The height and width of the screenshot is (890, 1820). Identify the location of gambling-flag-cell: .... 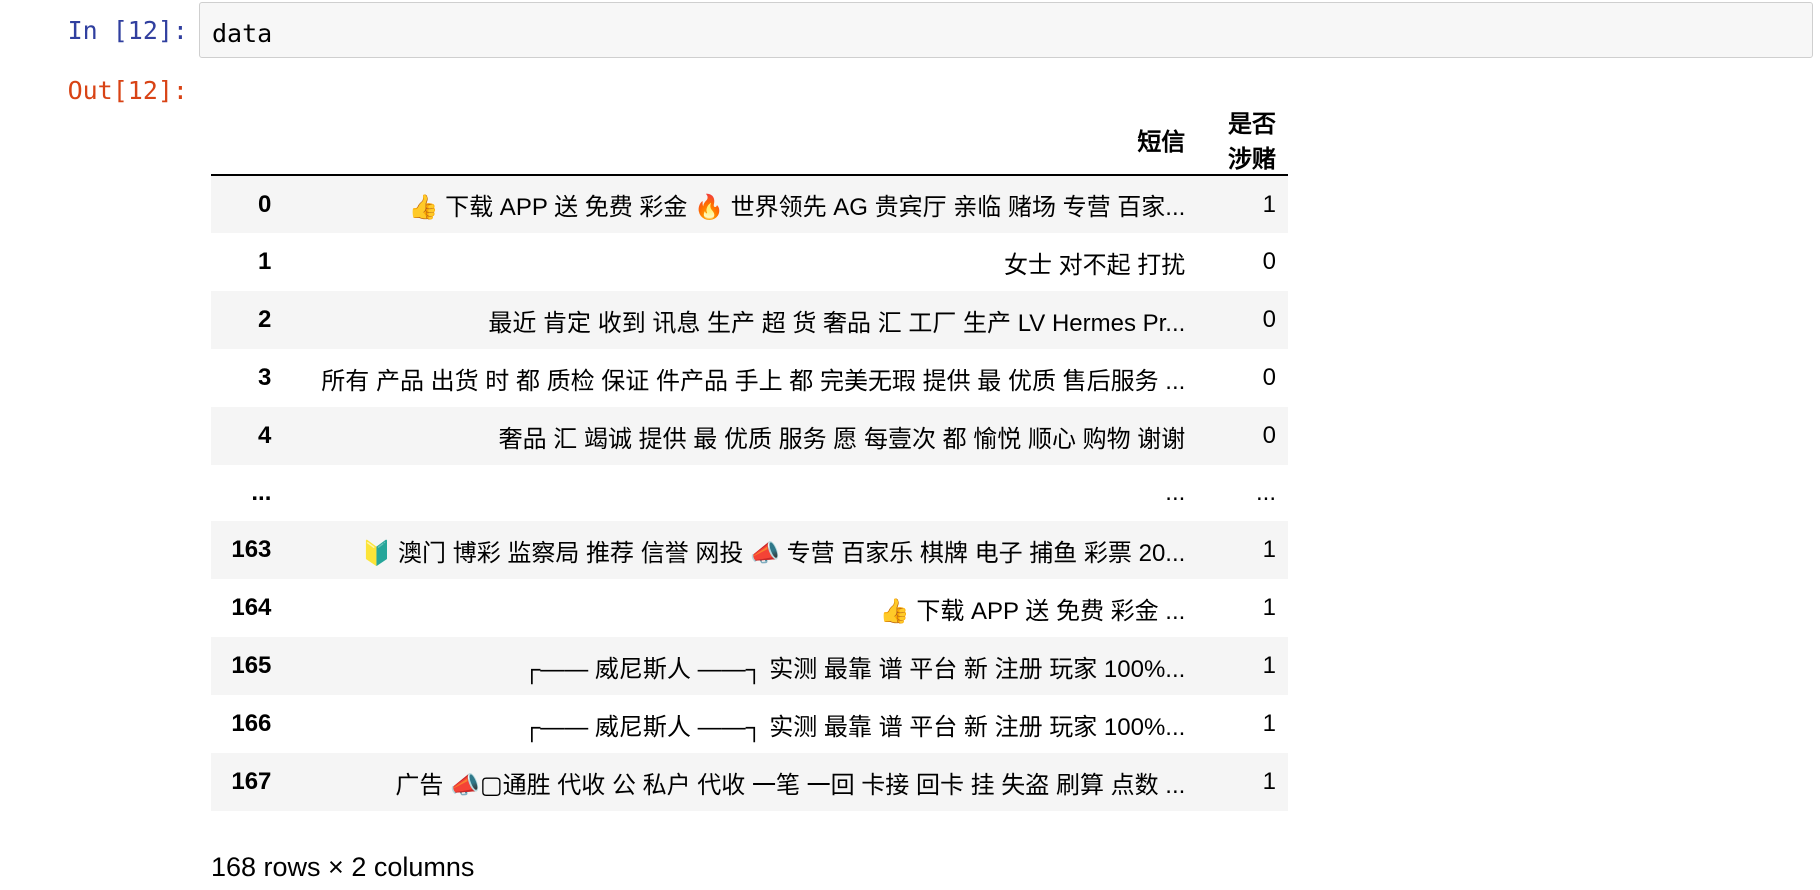
(1265, 492).